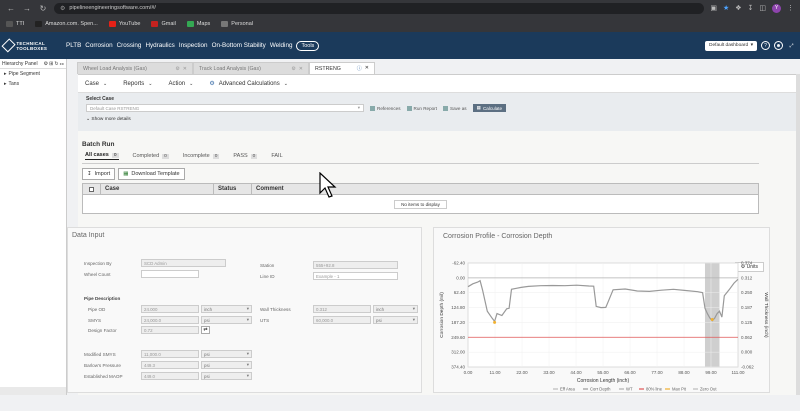 This screenshot has width=800, height=411. I want to click on bookmark-item: Maps, so click(198, 24).